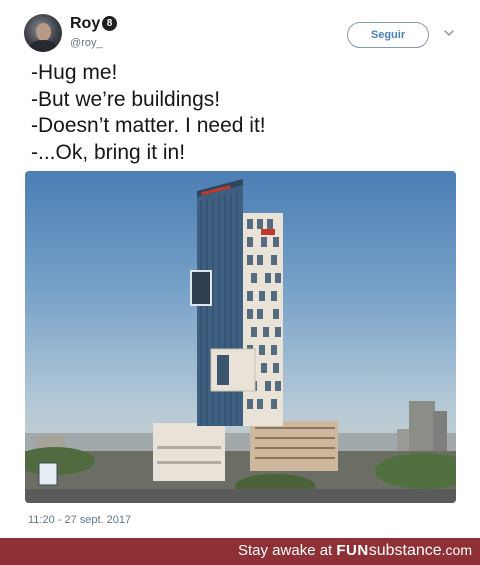 The height and width of the screenshot is (565, 480). I want to click on watermark-brand-substance: substance, so click(405, 550).